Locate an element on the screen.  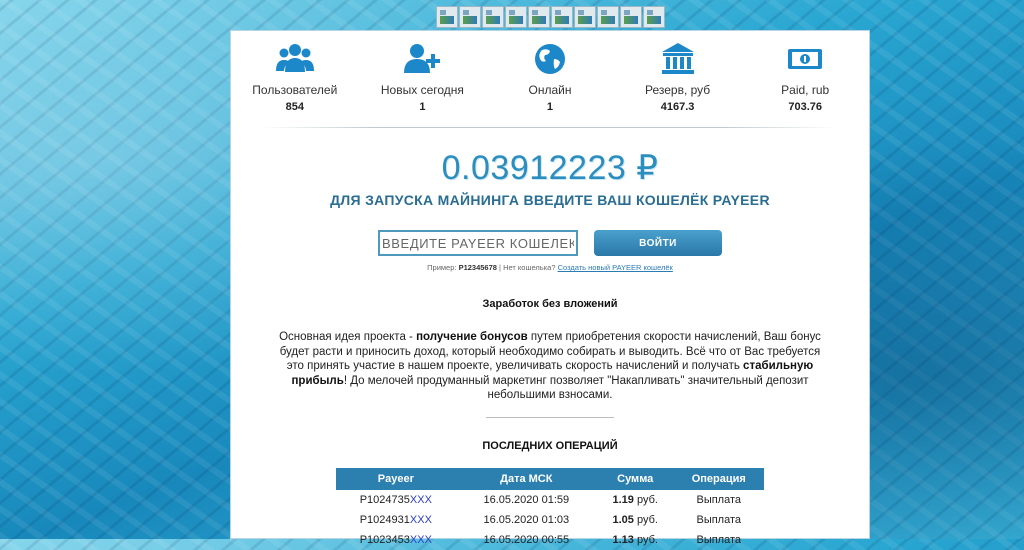
stat-value: 4167.3 is located at coordinates (677, 107).